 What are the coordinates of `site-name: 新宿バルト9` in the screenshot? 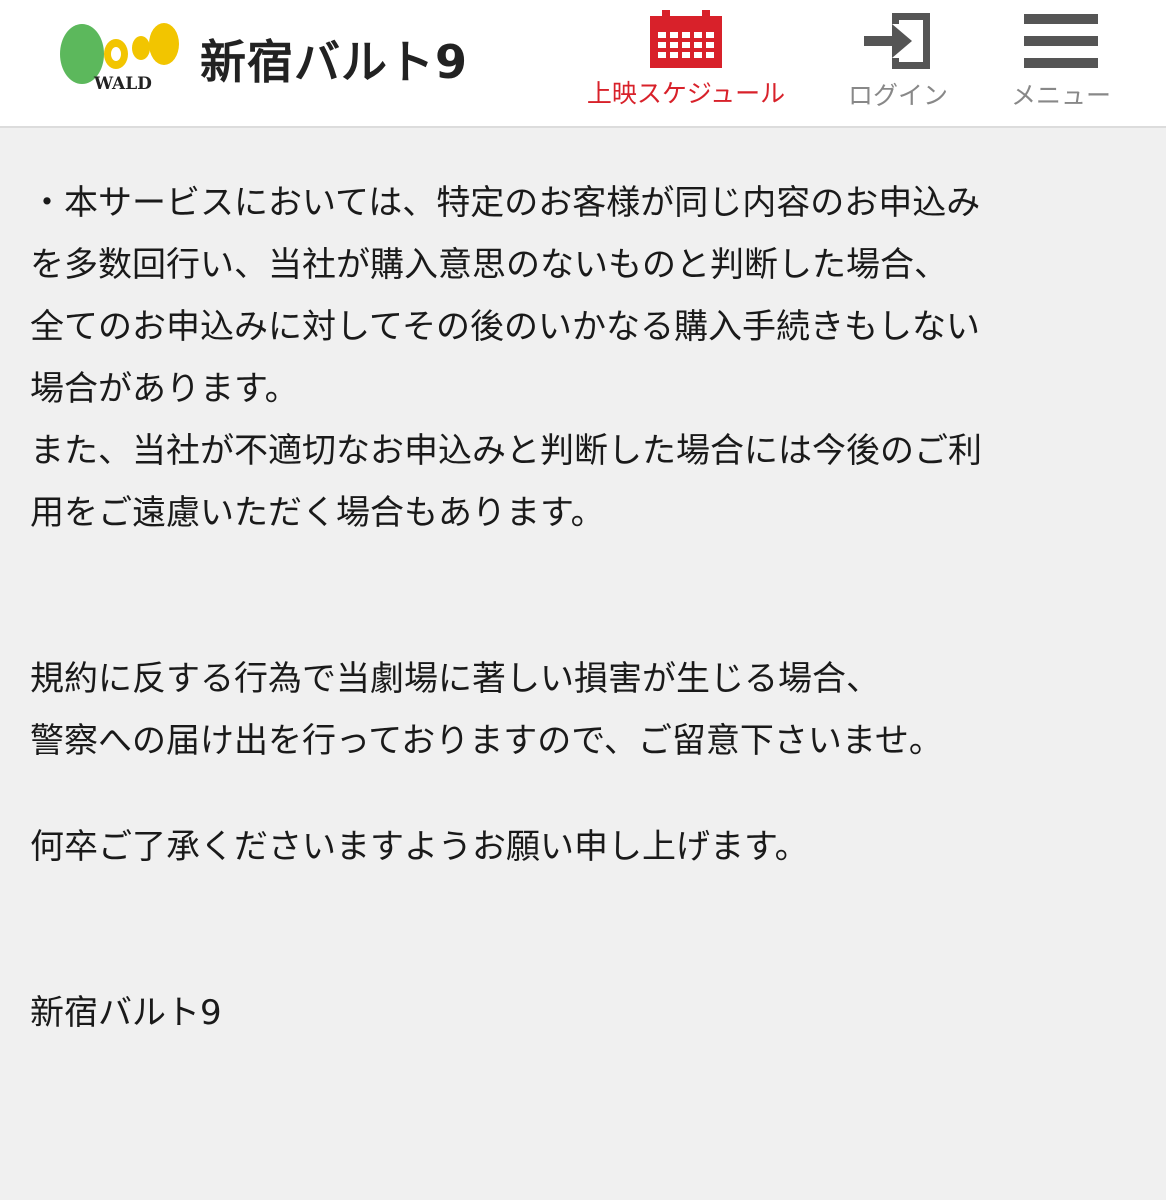 It's located at (334, 59).